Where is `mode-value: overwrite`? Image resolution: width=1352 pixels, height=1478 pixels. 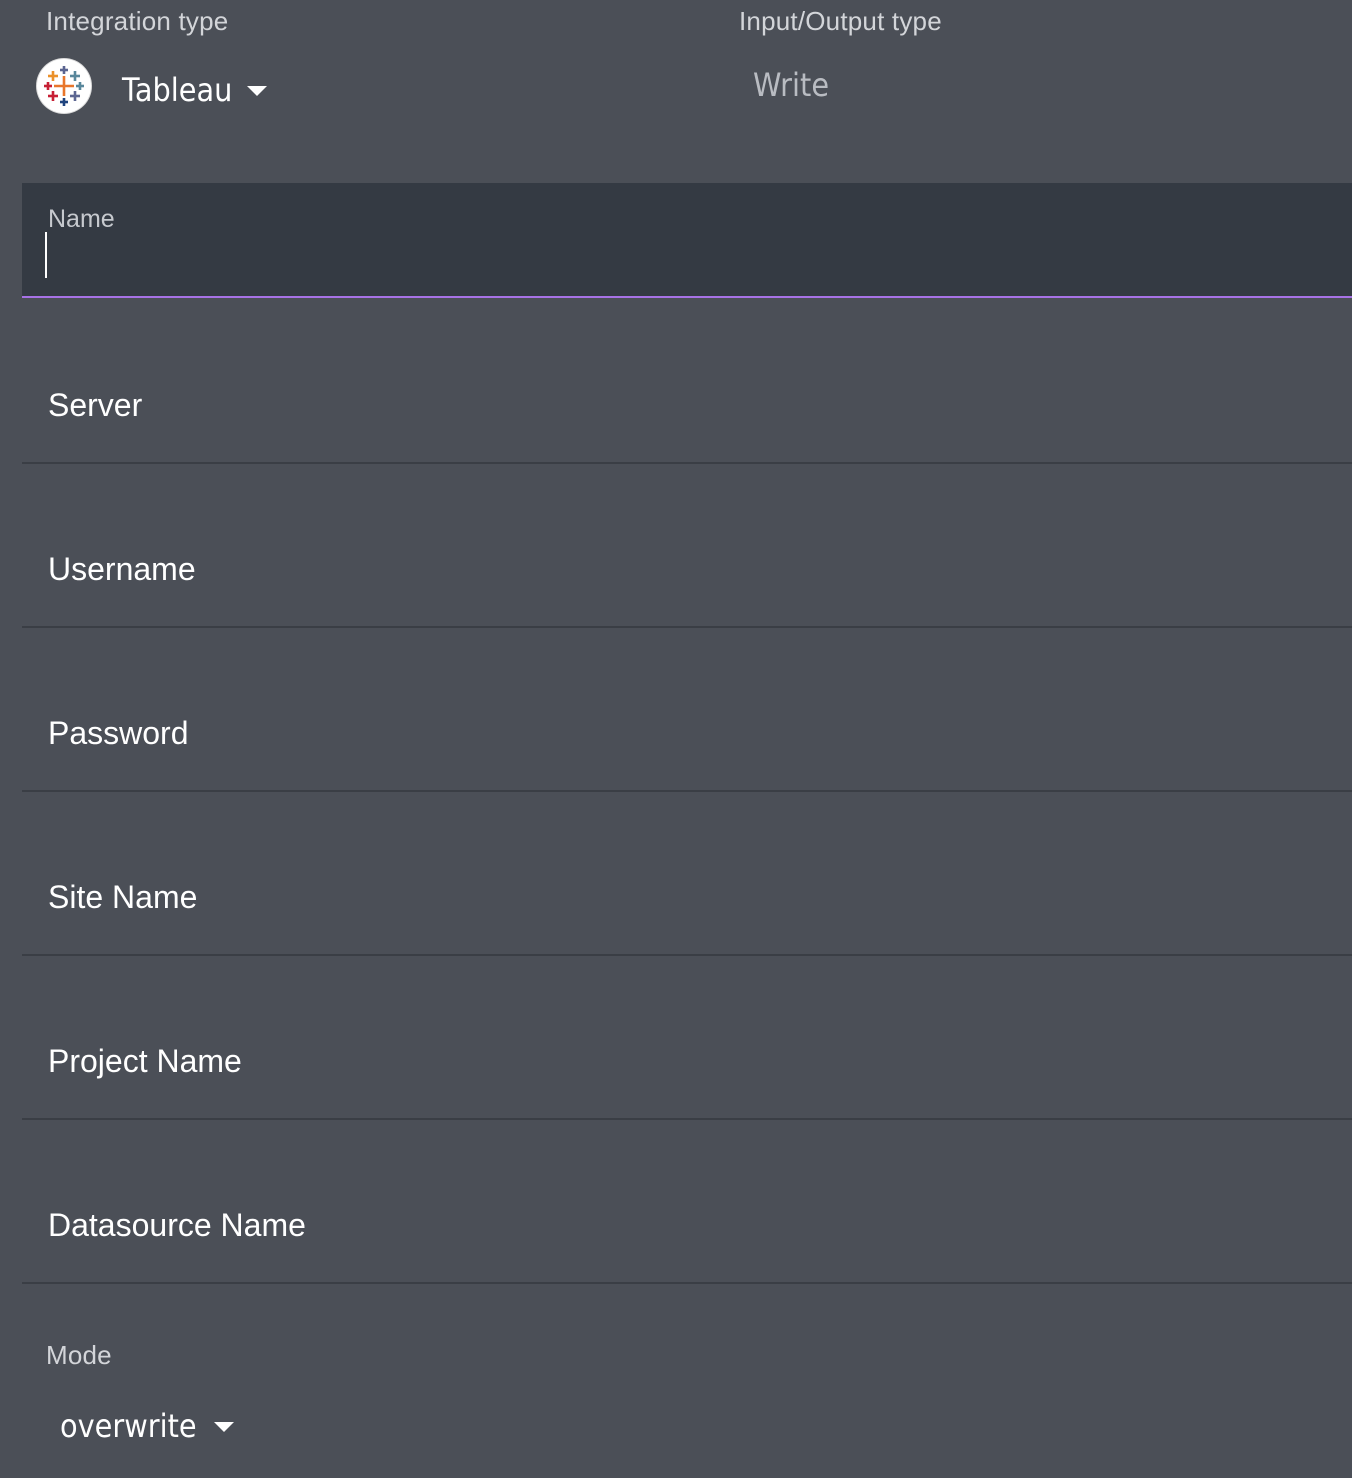 mode-value: overwrite is located at coordinates (128, 1426).